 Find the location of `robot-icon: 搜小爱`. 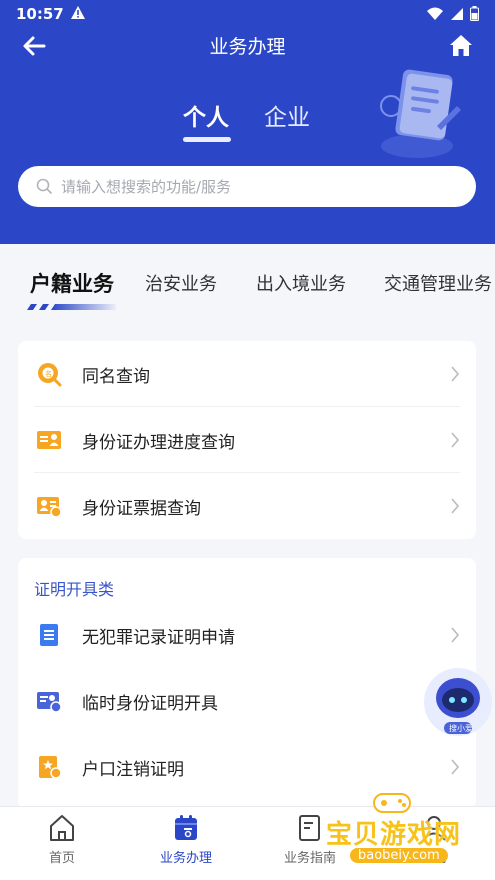

robot-icon: 搜小爱 is located at coordinates (458, 702).